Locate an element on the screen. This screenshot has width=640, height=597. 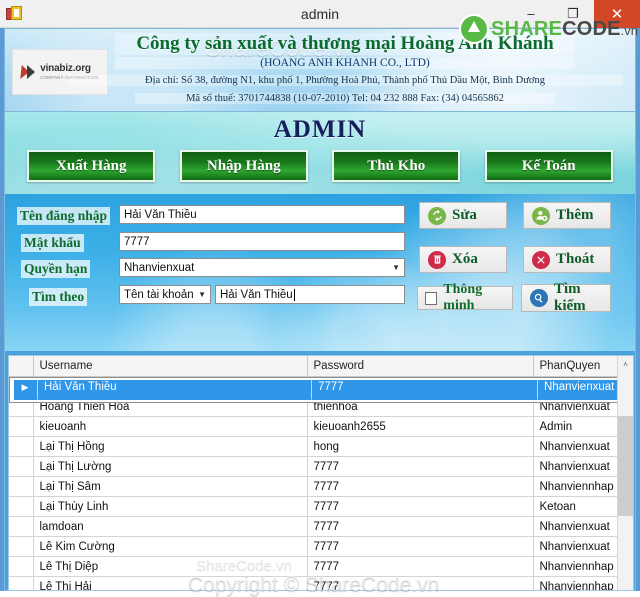
delete-button: Xóa is located at coordinates (463, 259).